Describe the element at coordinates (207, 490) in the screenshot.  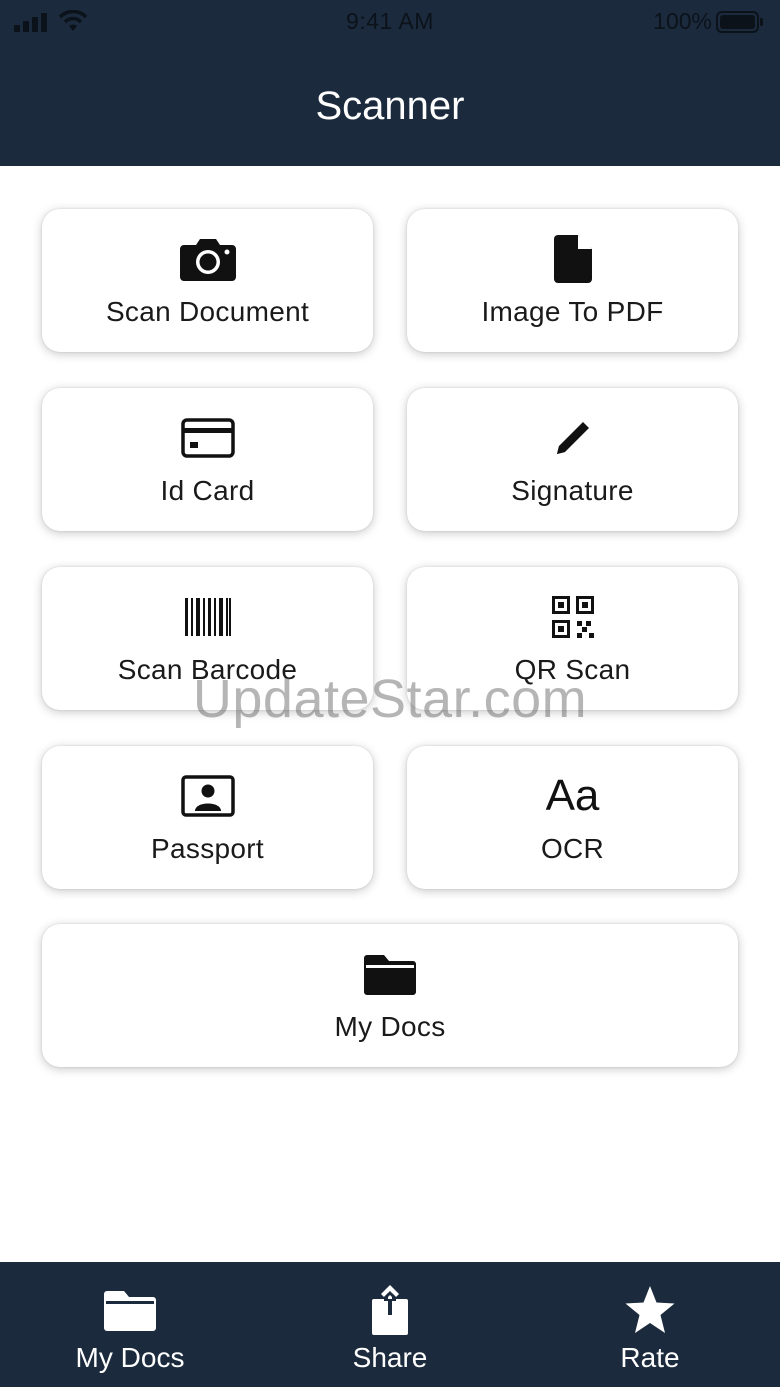
I see `tile-label: Id Card` at that location.